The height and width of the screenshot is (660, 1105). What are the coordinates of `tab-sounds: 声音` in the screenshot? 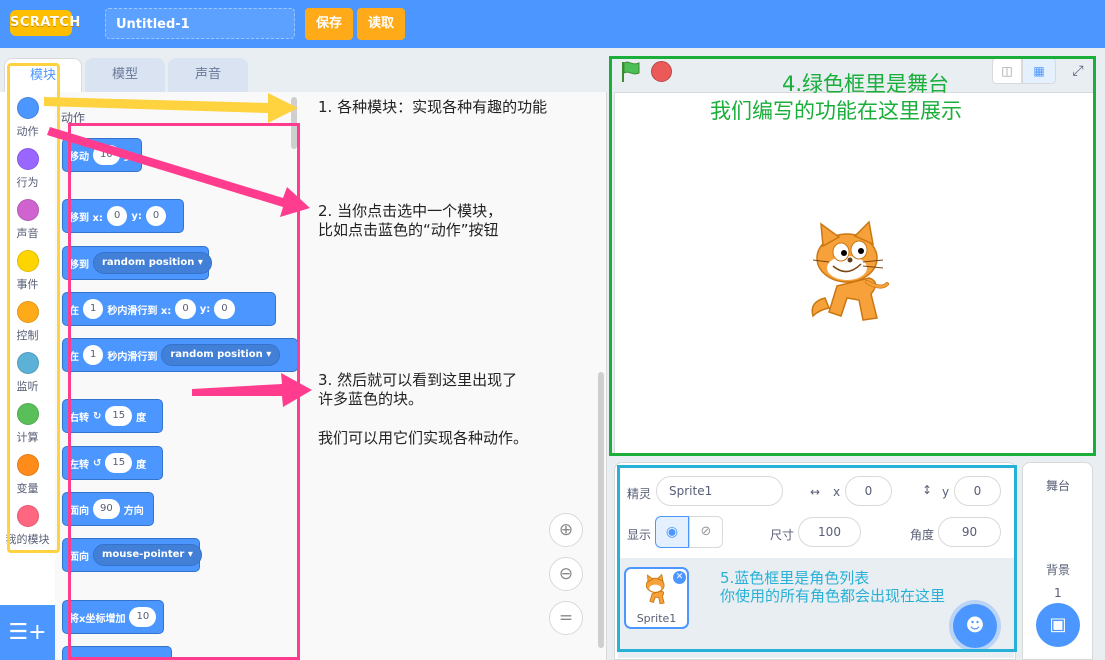 It's located at (208, 75).